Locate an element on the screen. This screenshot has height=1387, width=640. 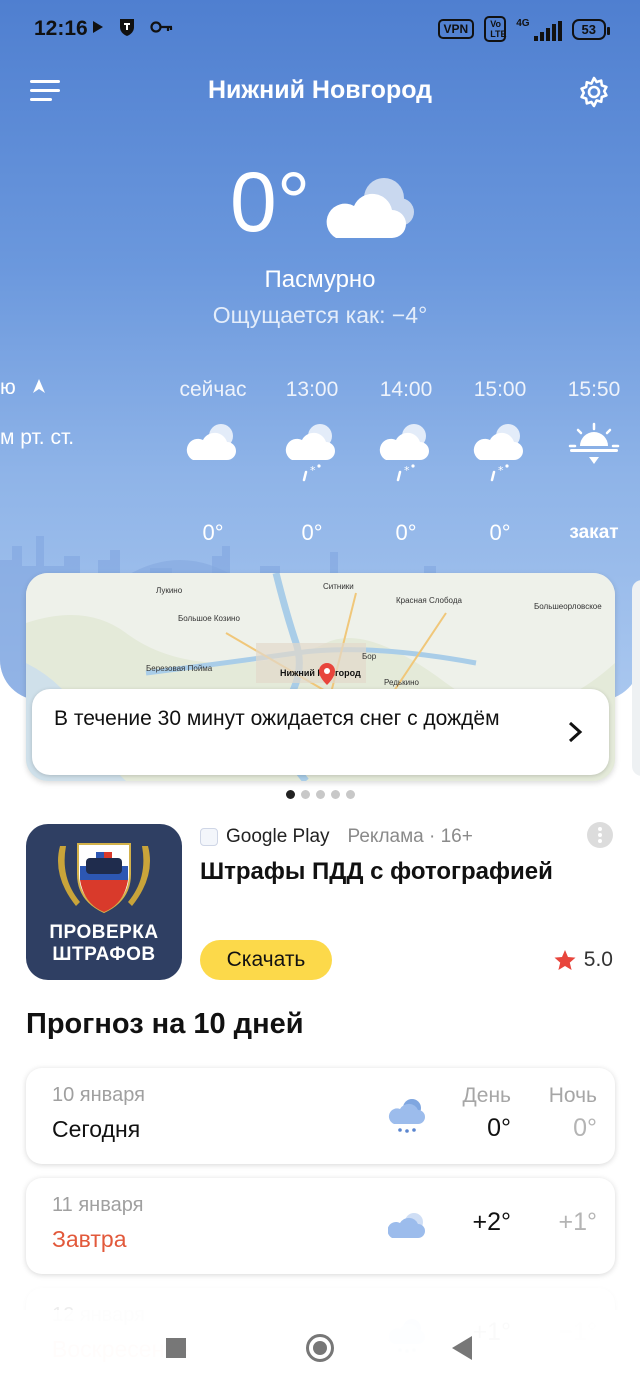
ad-source: Google Play Реклама · 16+ is located at coordinates (336, 837).